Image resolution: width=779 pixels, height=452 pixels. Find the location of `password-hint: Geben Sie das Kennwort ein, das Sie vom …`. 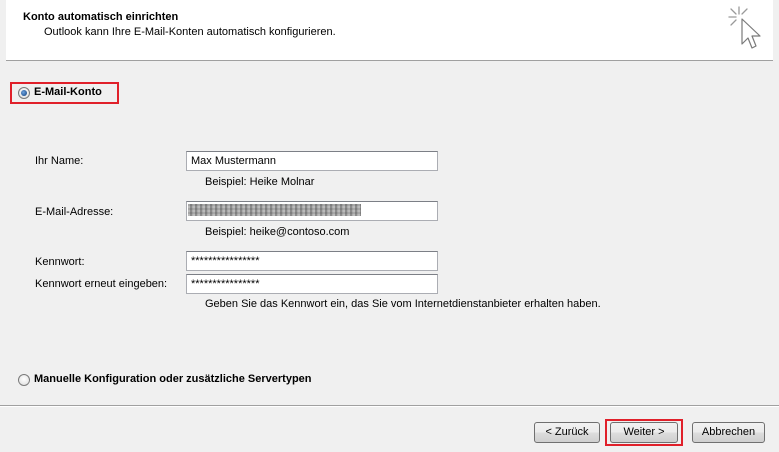

password-hint: Geben Sie das Kennwort ein, das Sie vom … is located at coordinates (403, 304).